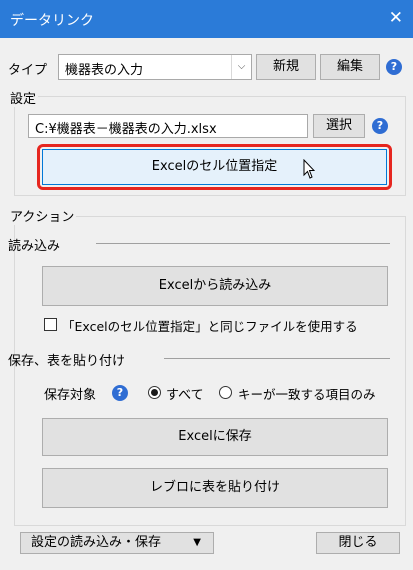 Image resolution: width=413 pixels, height=570 pixels. Describe the element at coordinates (42, 215) in the screenshot. I see `action-group-label: アクション` at that location.